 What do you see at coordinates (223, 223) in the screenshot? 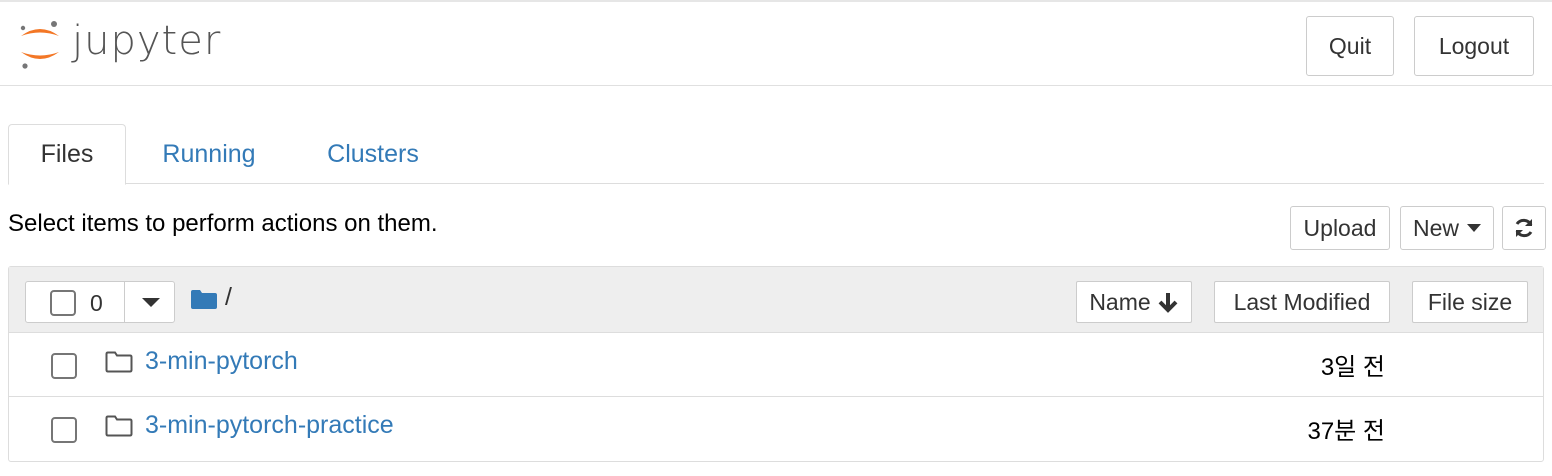
I see `instructions-text: Select items to perform actions on them.` at bounding box center [223, 223].